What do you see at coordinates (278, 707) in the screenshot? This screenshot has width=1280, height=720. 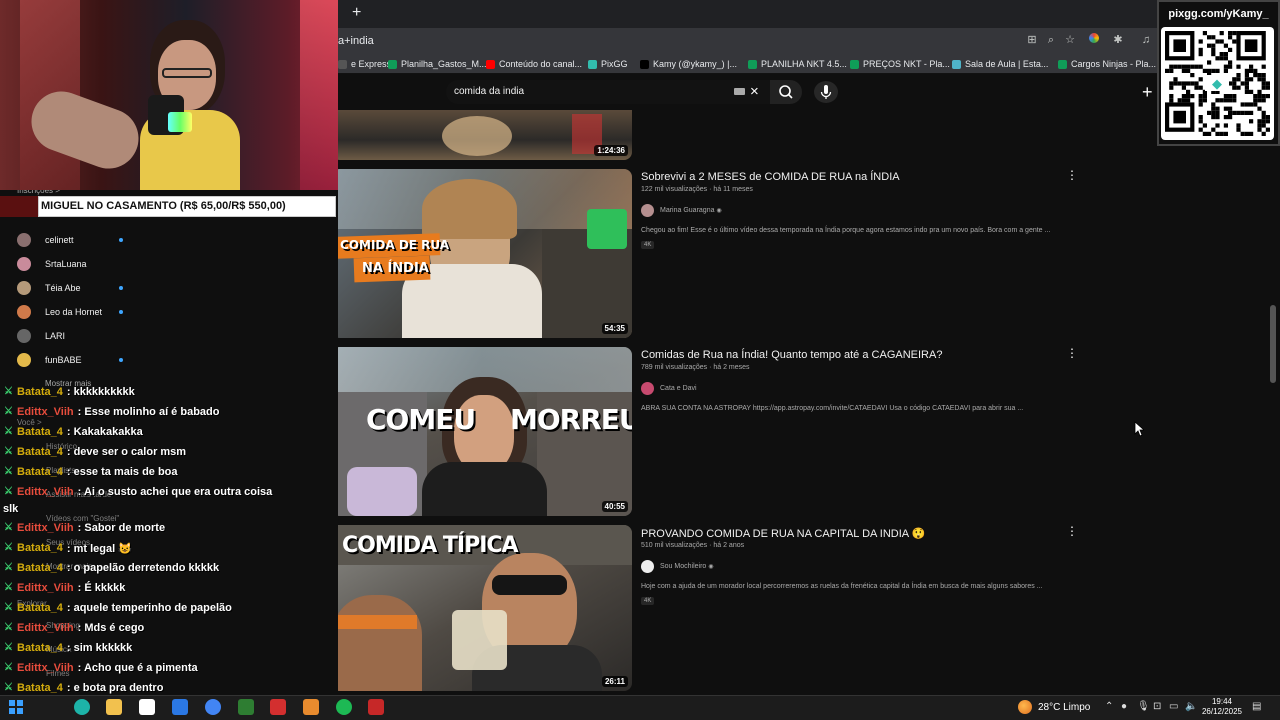 I see `taskbar-app-red-icon` at bounding box center [278, 707].